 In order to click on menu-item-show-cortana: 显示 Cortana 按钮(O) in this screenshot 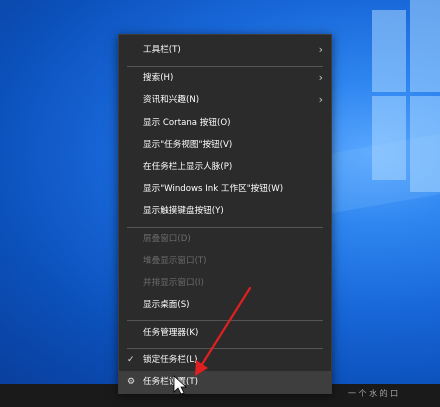, I will do `click(225, 123)`.